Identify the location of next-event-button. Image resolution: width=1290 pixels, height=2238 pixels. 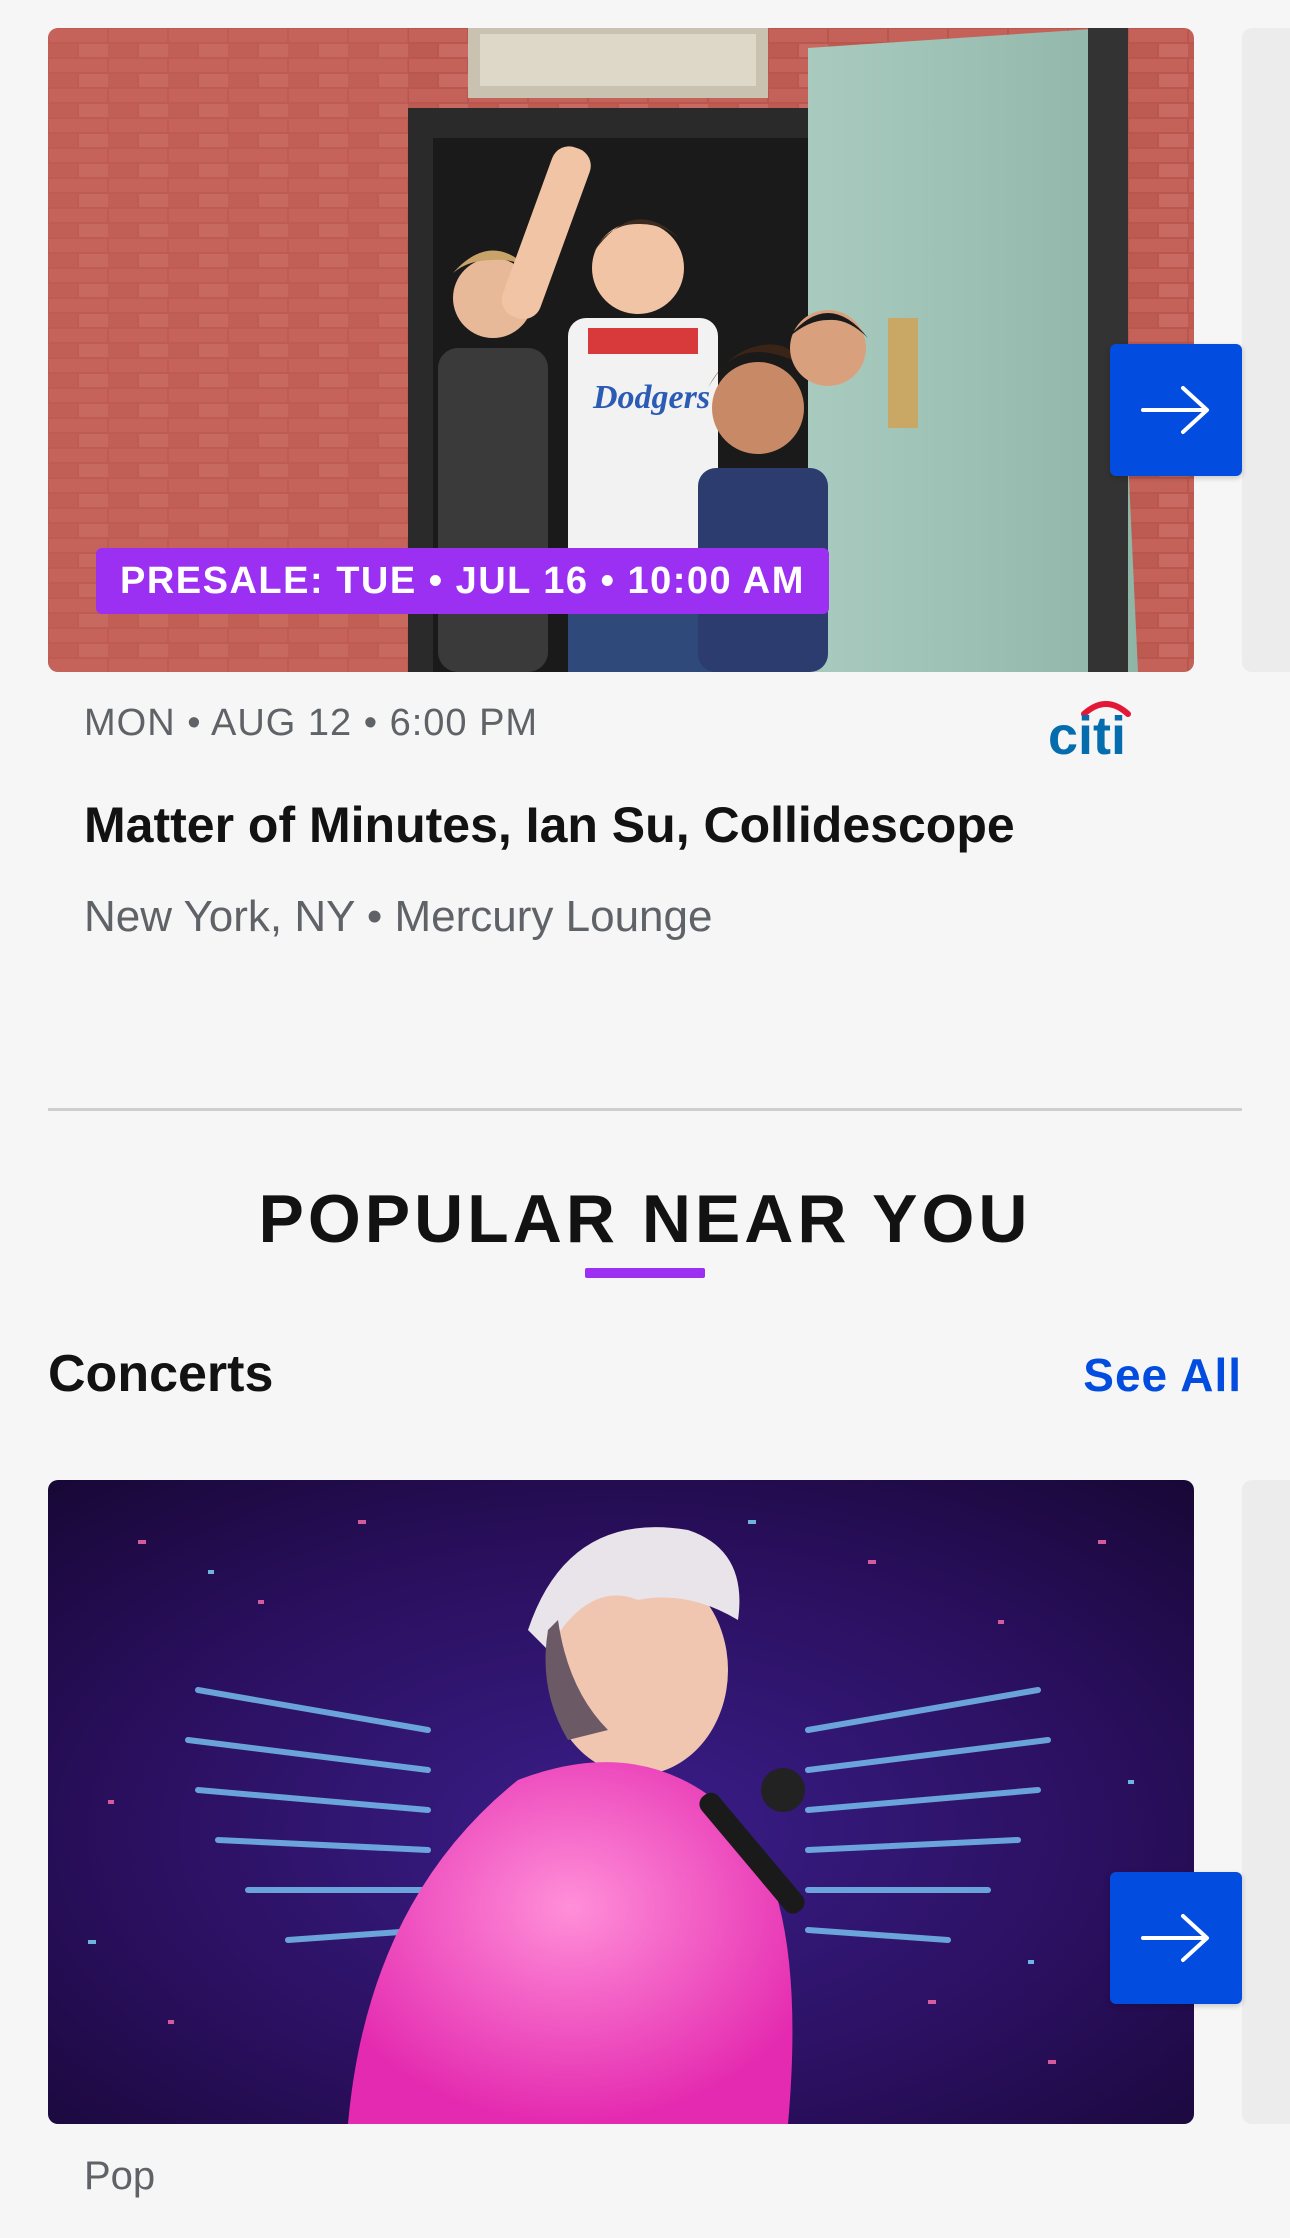
(1176, 410).